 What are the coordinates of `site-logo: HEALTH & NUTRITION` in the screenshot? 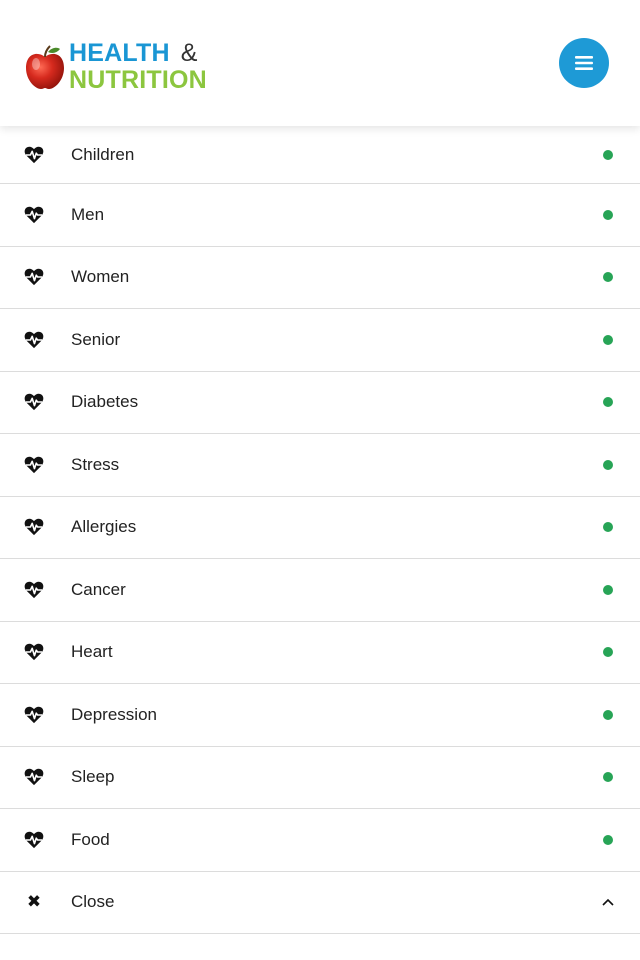 It's located at (115, 67).